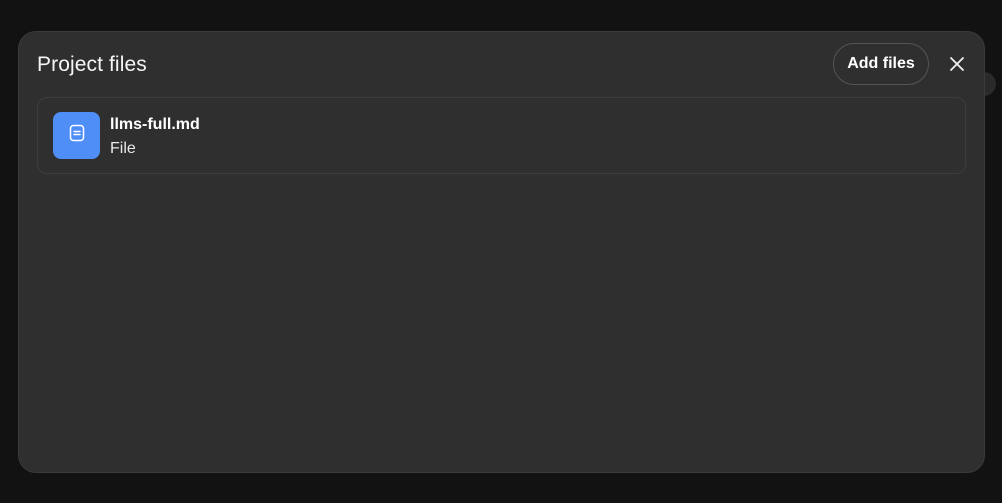 Image resolution: width=1002 pixels, height=503 pixels. I want to click on close-icon, so click(957, 65).